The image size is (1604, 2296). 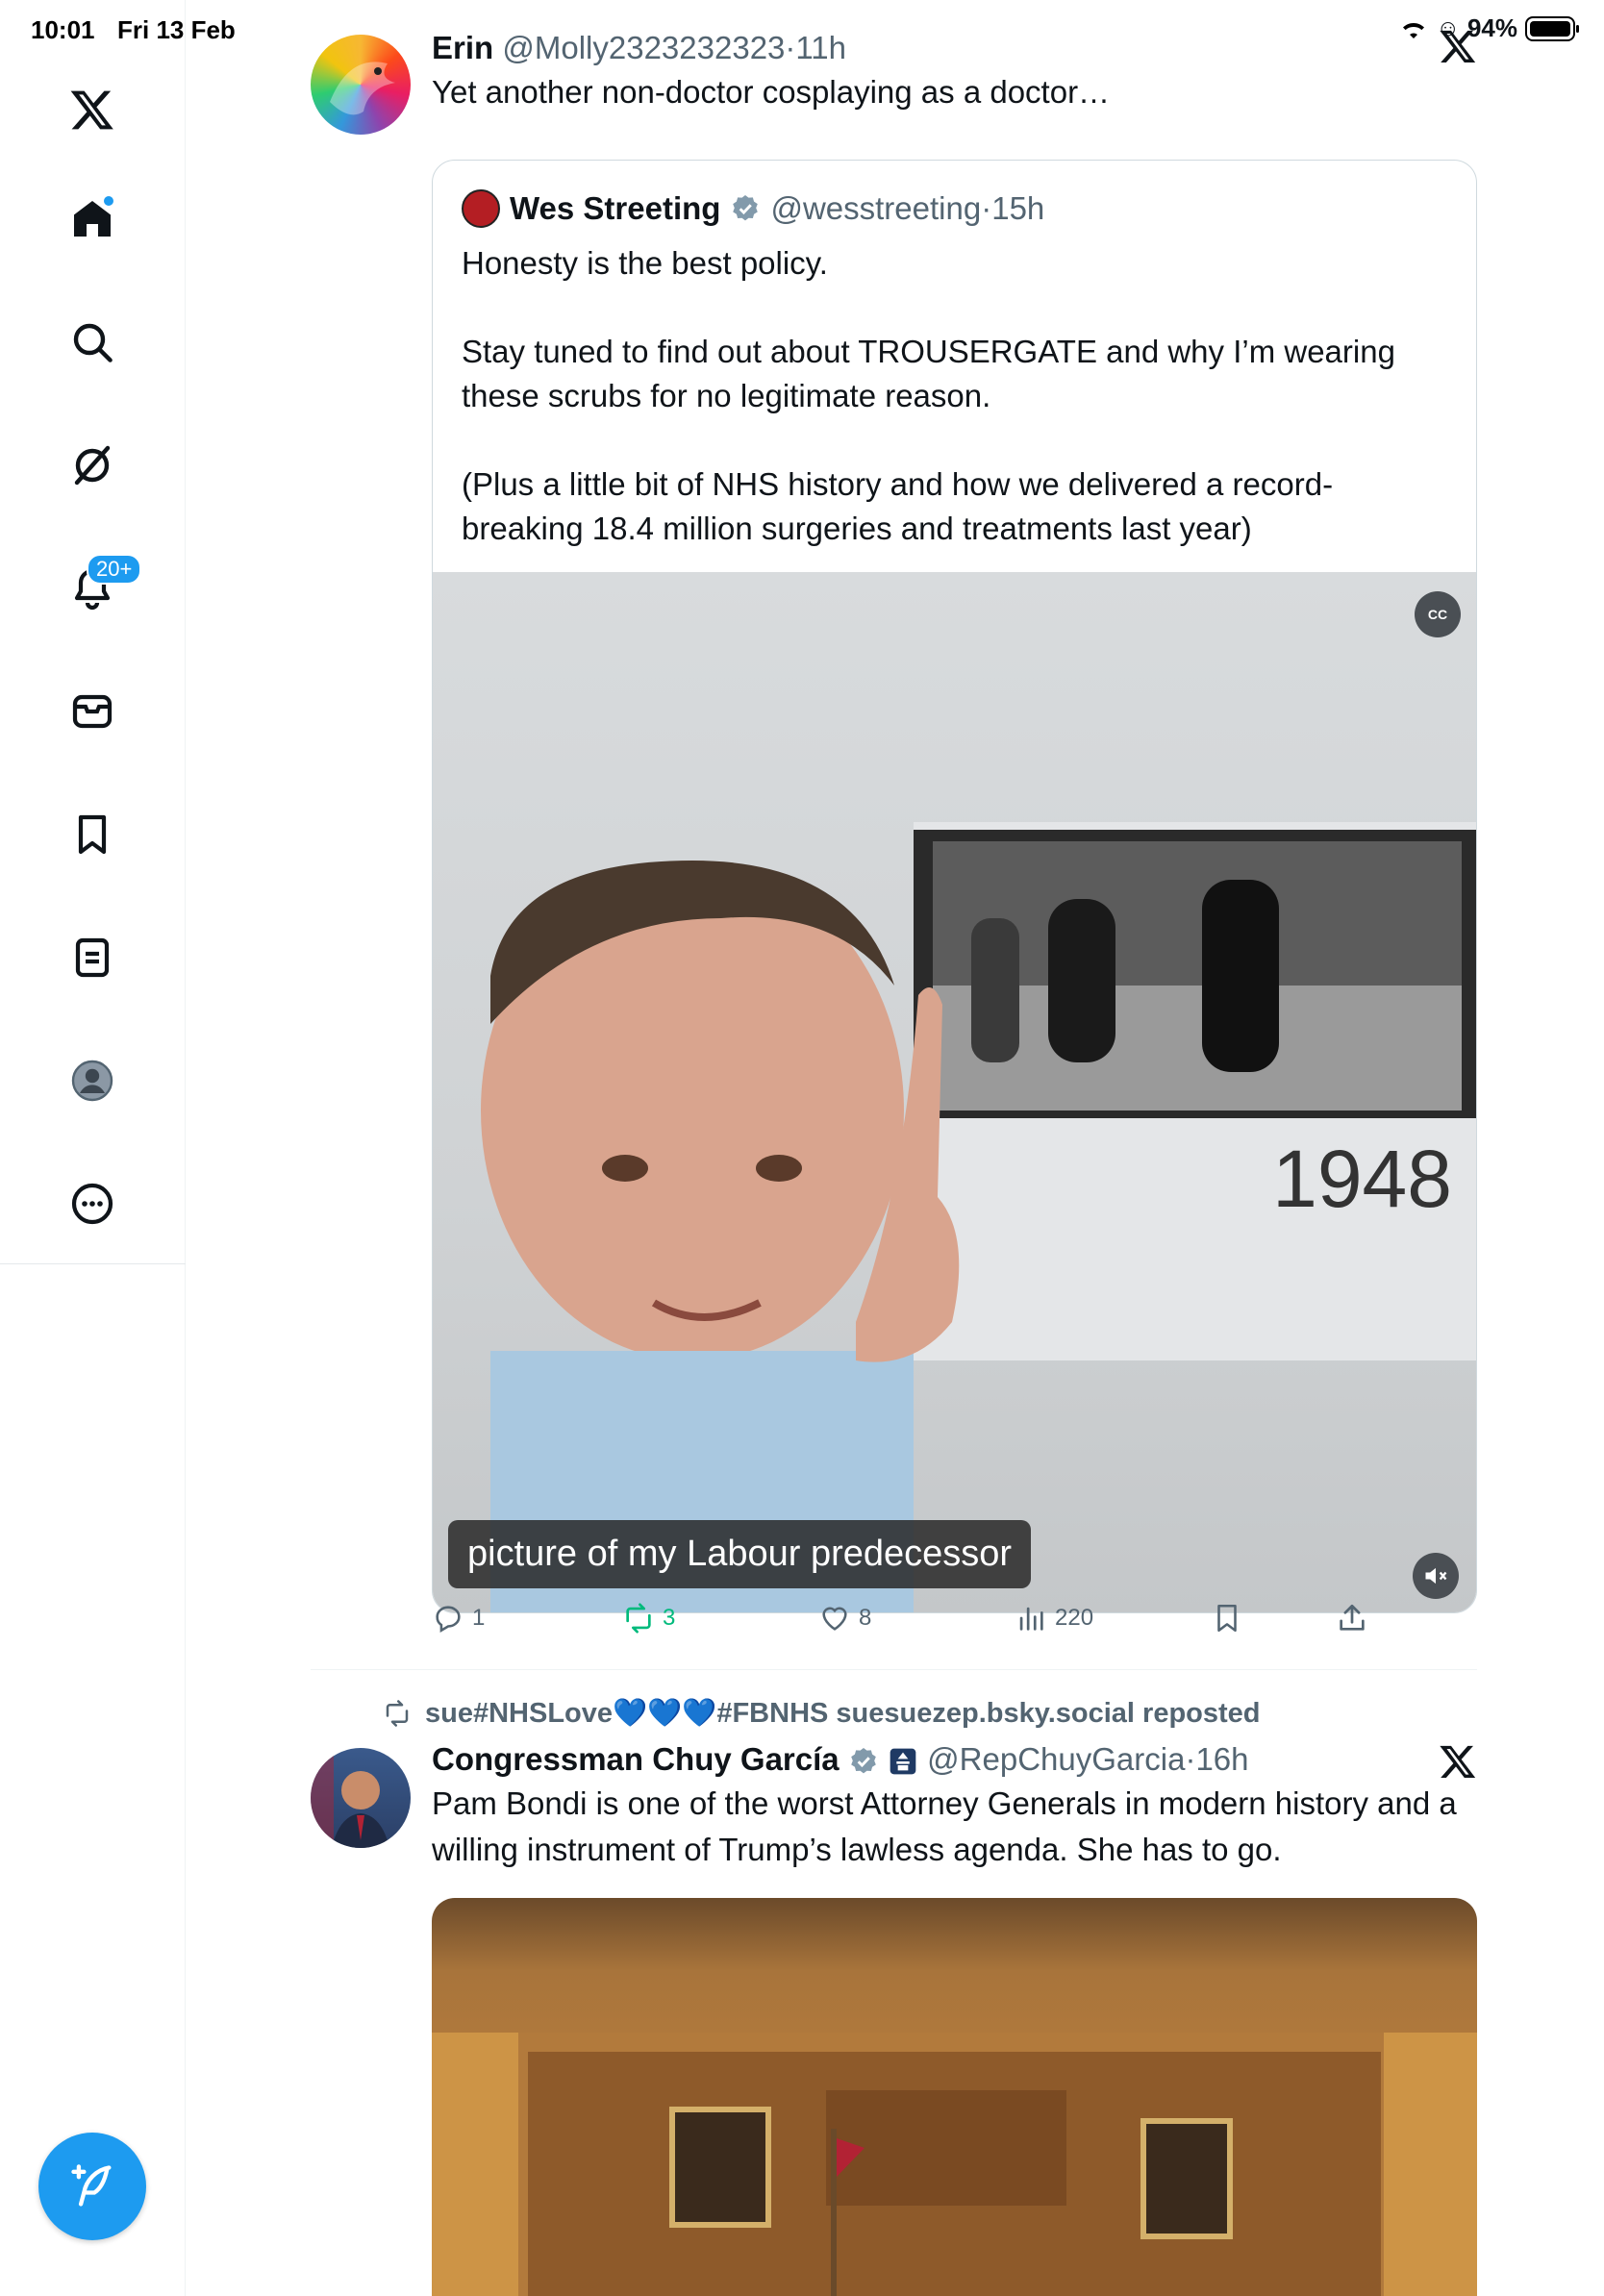 I want to click on grok-icon, so click(x=92, y=465).